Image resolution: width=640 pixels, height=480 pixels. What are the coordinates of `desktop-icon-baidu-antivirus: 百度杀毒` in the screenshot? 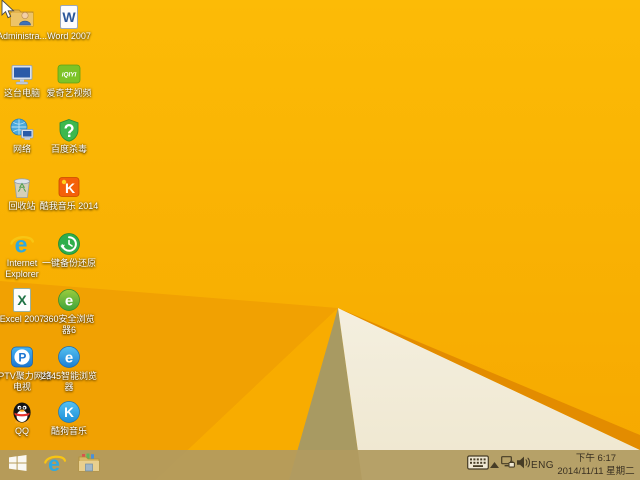 It's located at (69, 136).